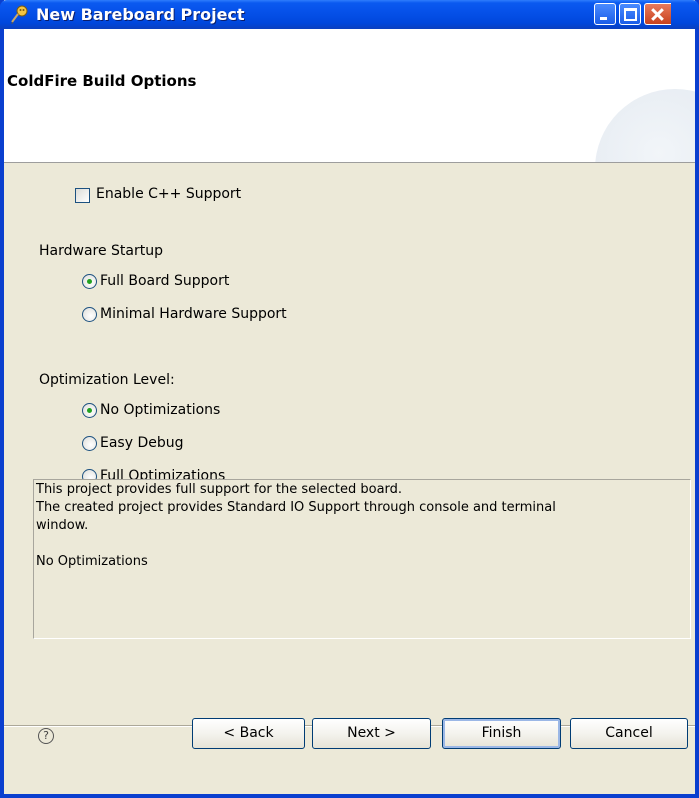 The image size is (699, 798). What do you see at coordinates (92, 561) in the screenshot?
I see `description-line: No Optimizations` at bounding box center [92, 561].